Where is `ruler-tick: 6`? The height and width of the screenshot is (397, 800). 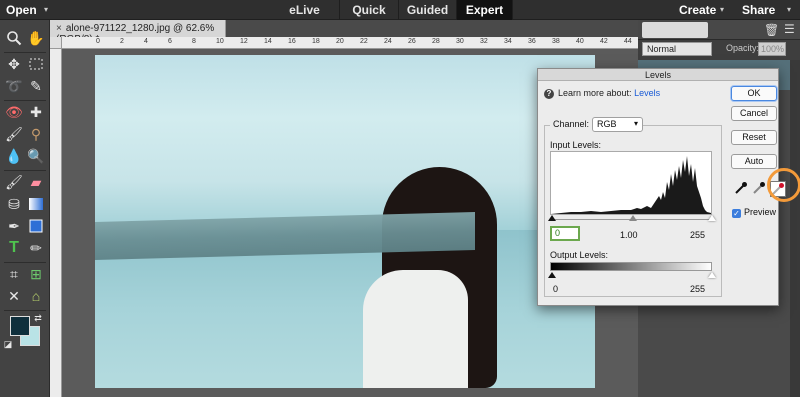
ruler-tick: 6 is located at coordinates (170, 41).